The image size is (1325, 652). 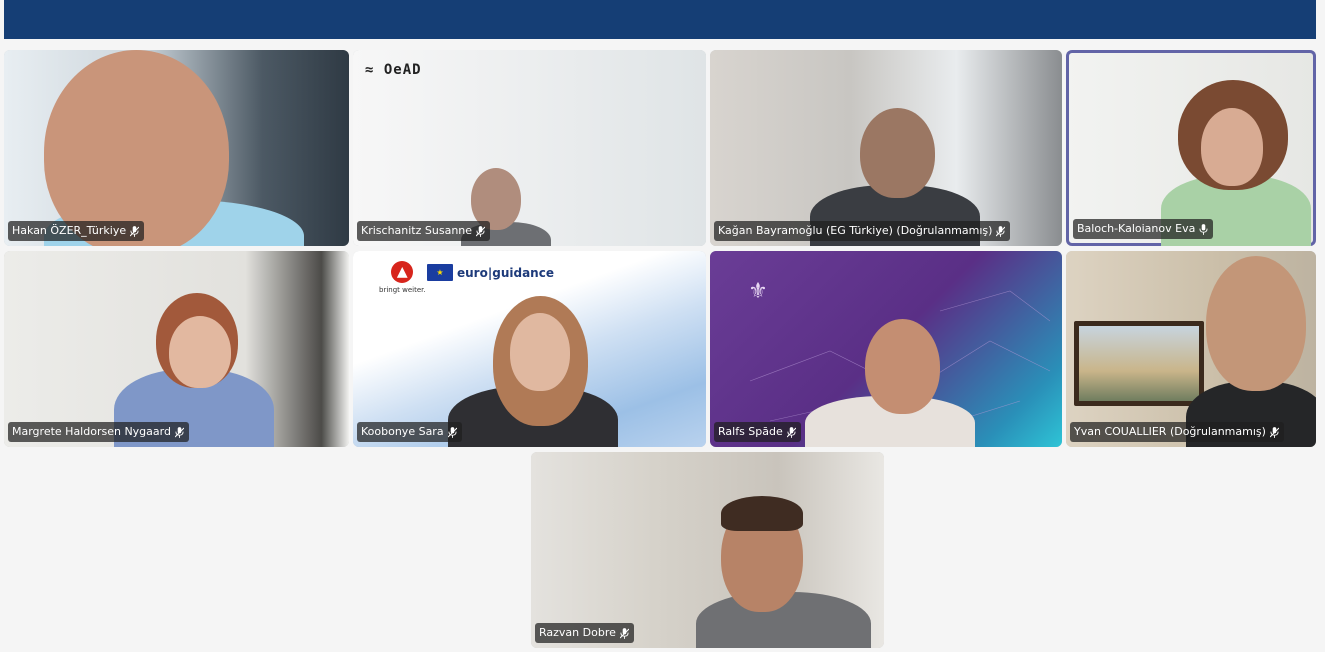 I want to click on participant-tile: Yvan COUALLIER (Doğrulanmamış), so click(x=1191, y=349).